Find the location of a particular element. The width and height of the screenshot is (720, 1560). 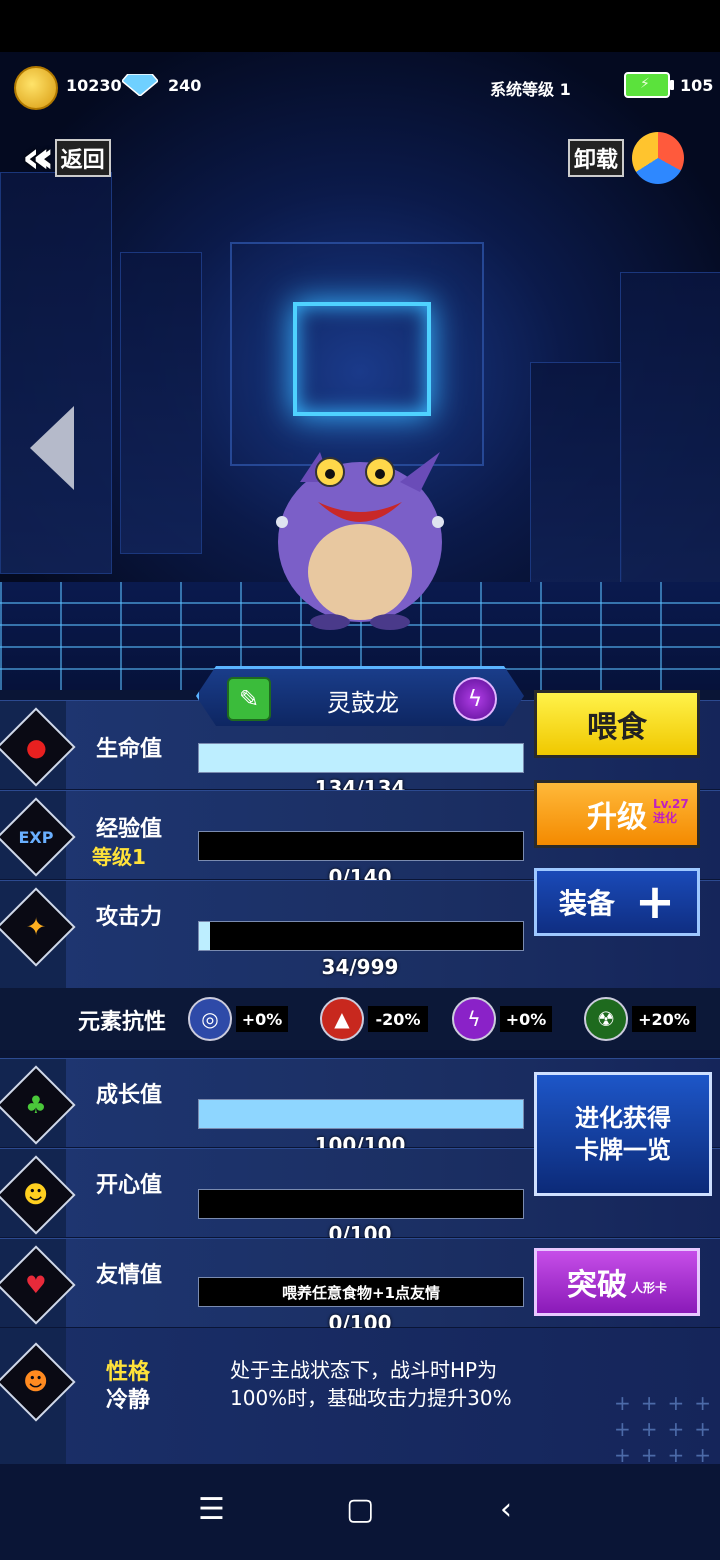

upgrade-label: 升级 is located at coordinates (617, 817).